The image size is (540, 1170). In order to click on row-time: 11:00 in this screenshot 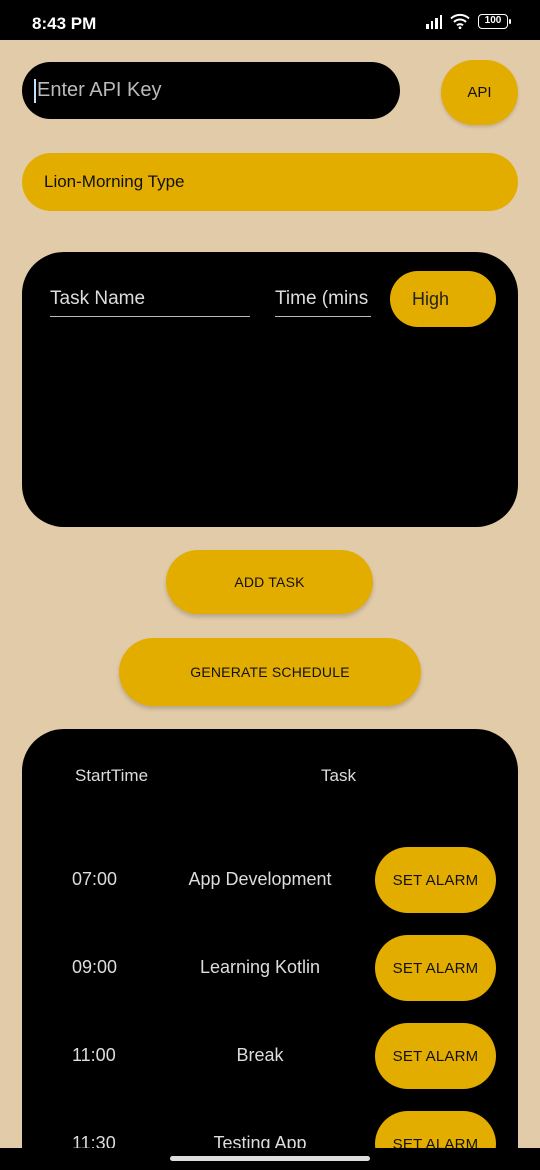, I will do `click(94, 1055)`.